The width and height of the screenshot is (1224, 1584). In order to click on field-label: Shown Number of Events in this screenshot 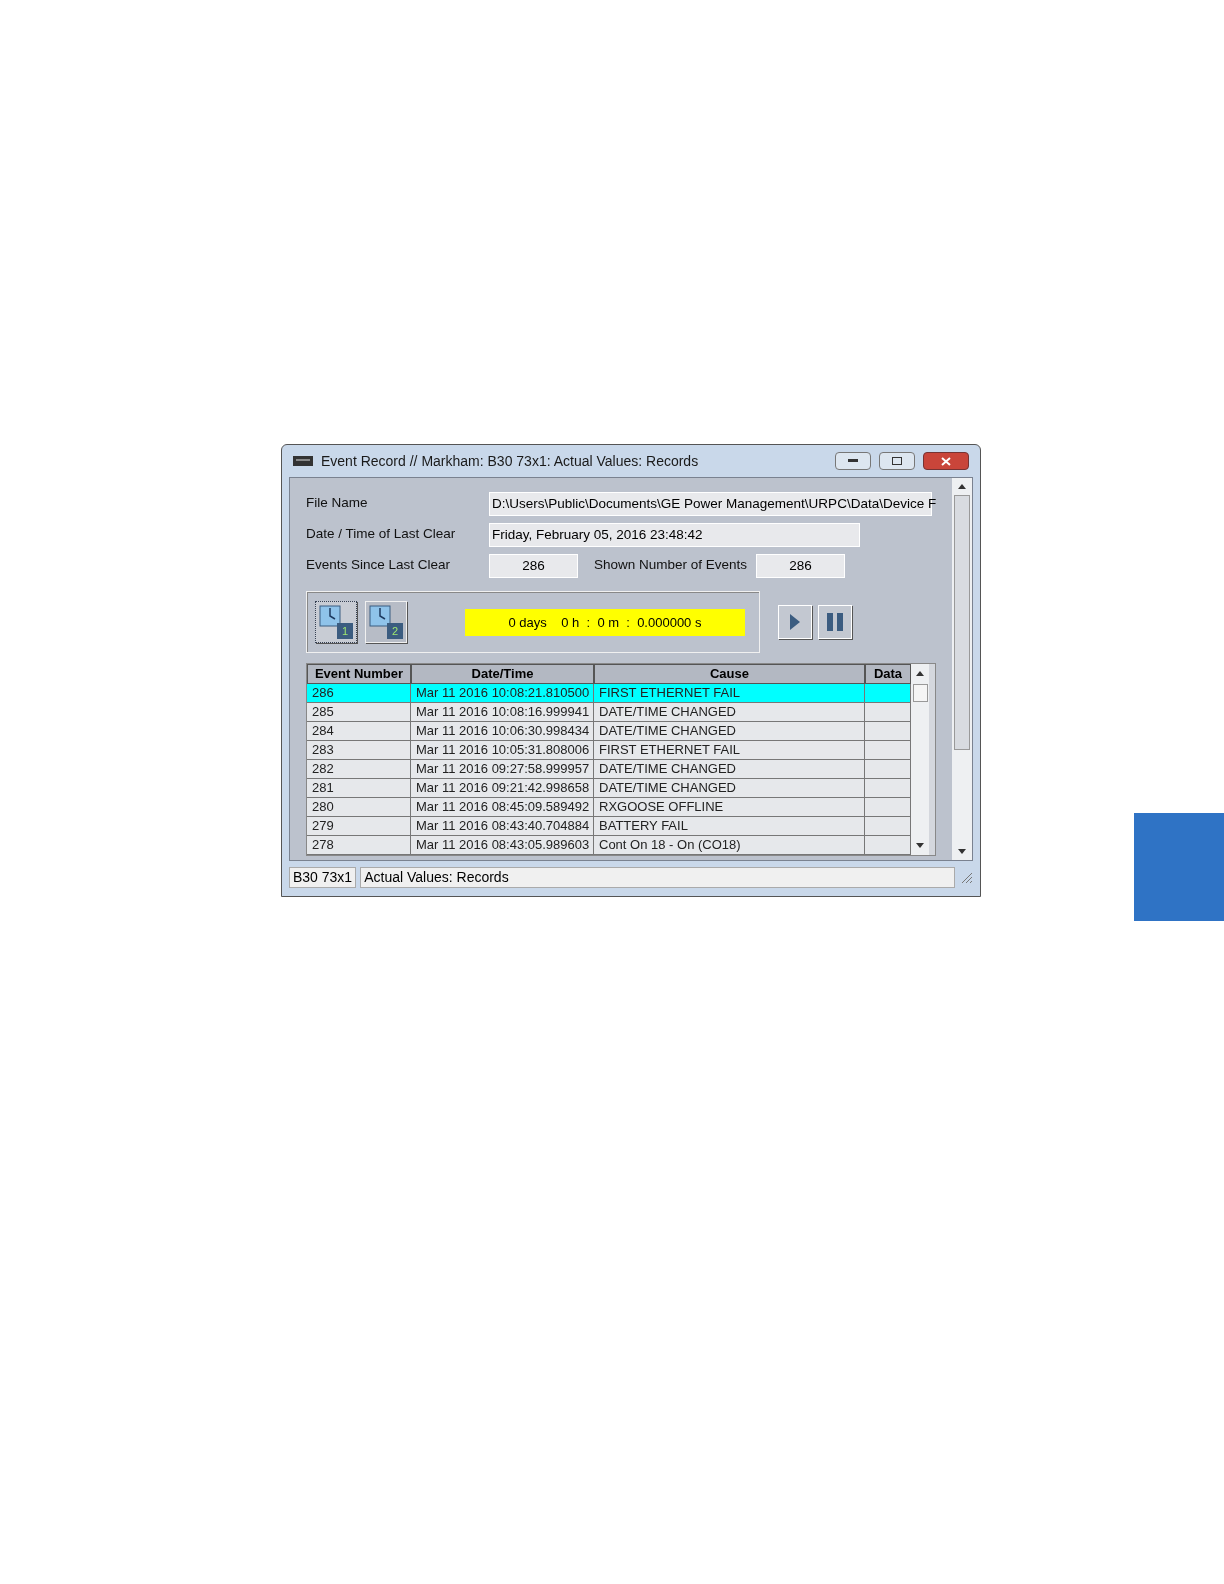, I will do `click(671, 565)`.